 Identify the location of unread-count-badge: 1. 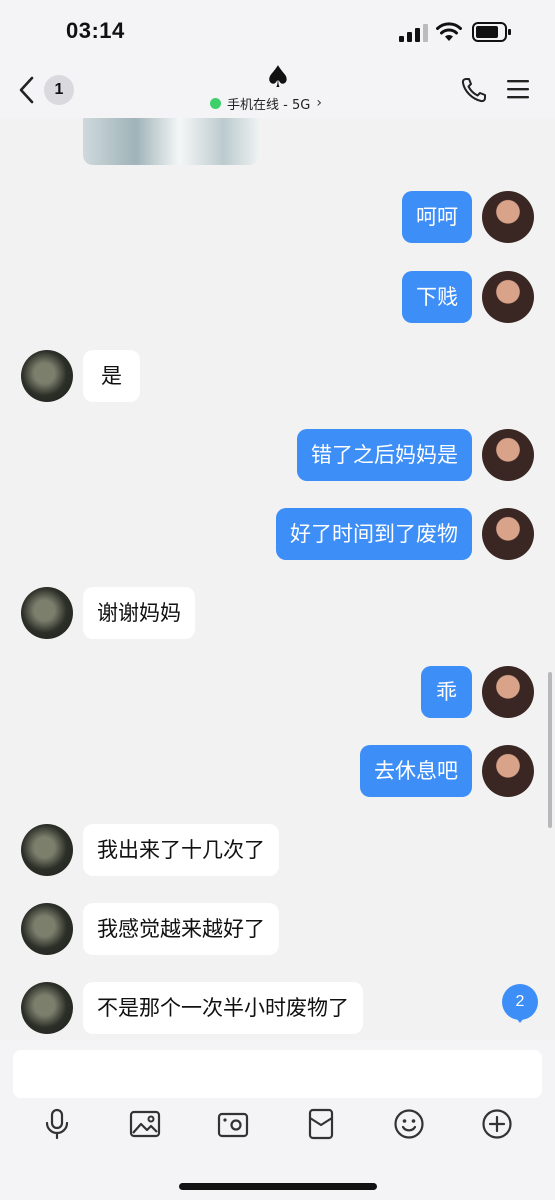
(59, 90).